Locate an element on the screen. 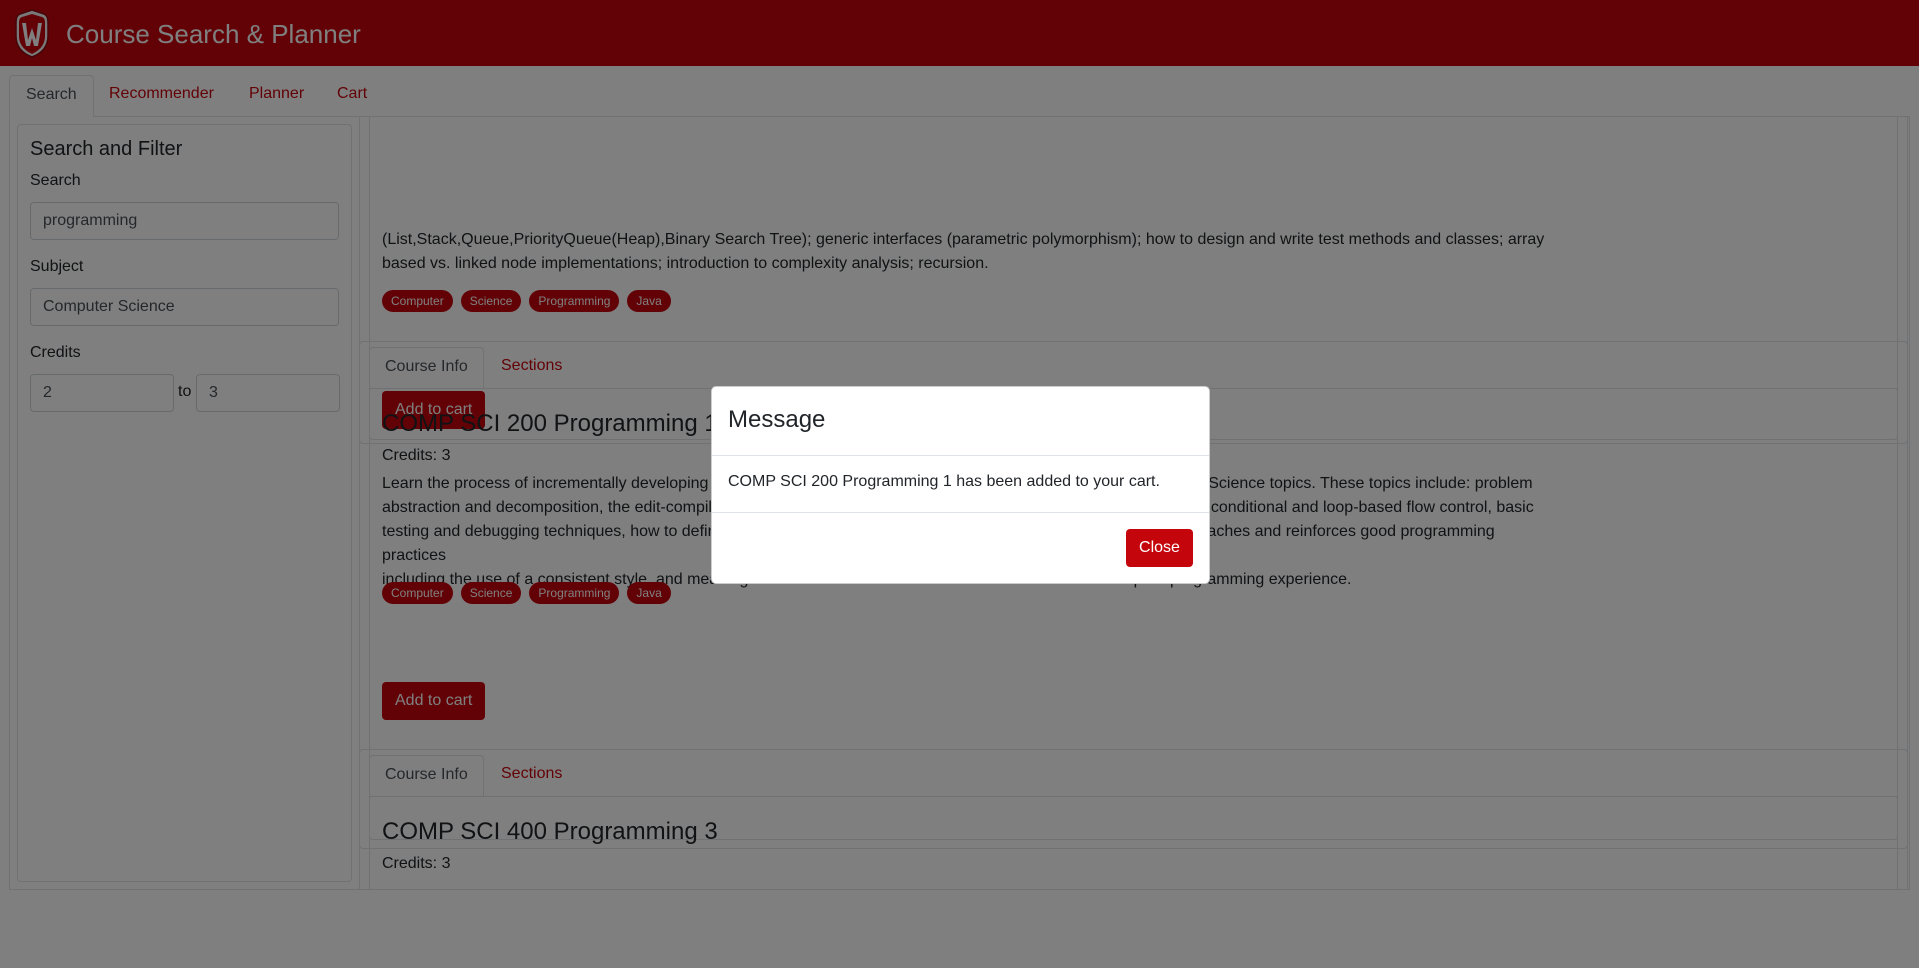 This screenshot has width=1919, height=968. modal-header-divider is located at coordinates (960, 455).